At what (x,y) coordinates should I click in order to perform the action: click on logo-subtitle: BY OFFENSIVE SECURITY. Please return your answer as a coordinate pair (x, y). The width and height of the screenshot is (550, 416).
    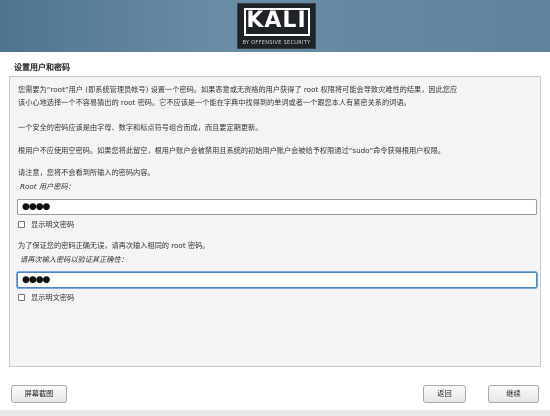
    Looking at the image, I should click on (276, 43).